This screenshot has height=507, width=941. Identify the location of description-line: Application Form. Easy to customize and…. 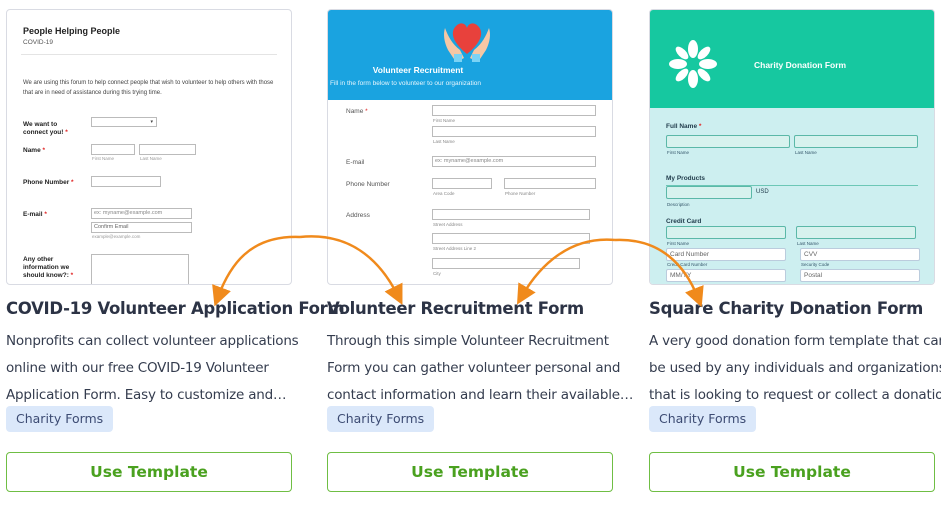
(146, 395).